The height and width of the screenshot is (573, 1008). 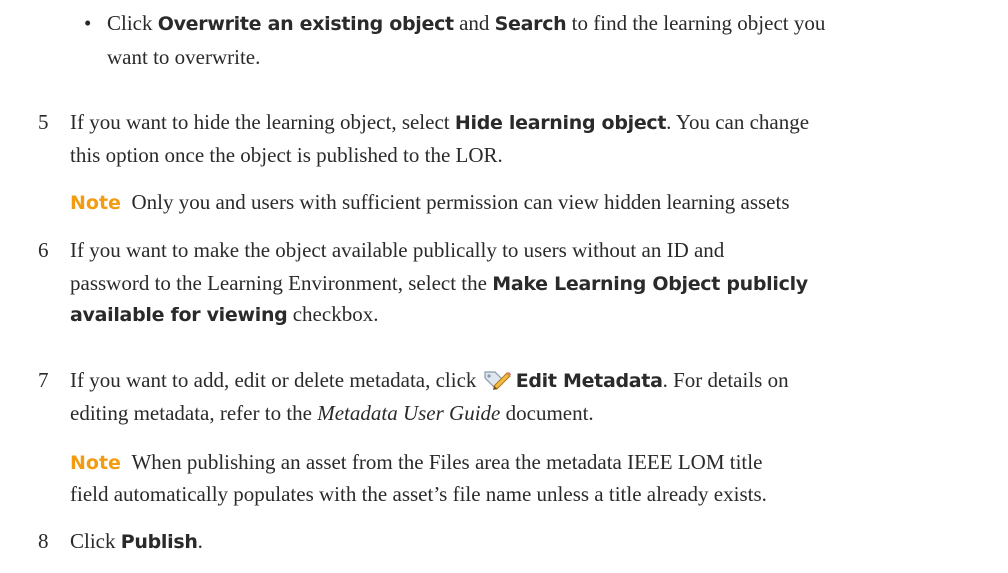 I want to click on bullet-text-pre: Click, so click(x=132, y=23).